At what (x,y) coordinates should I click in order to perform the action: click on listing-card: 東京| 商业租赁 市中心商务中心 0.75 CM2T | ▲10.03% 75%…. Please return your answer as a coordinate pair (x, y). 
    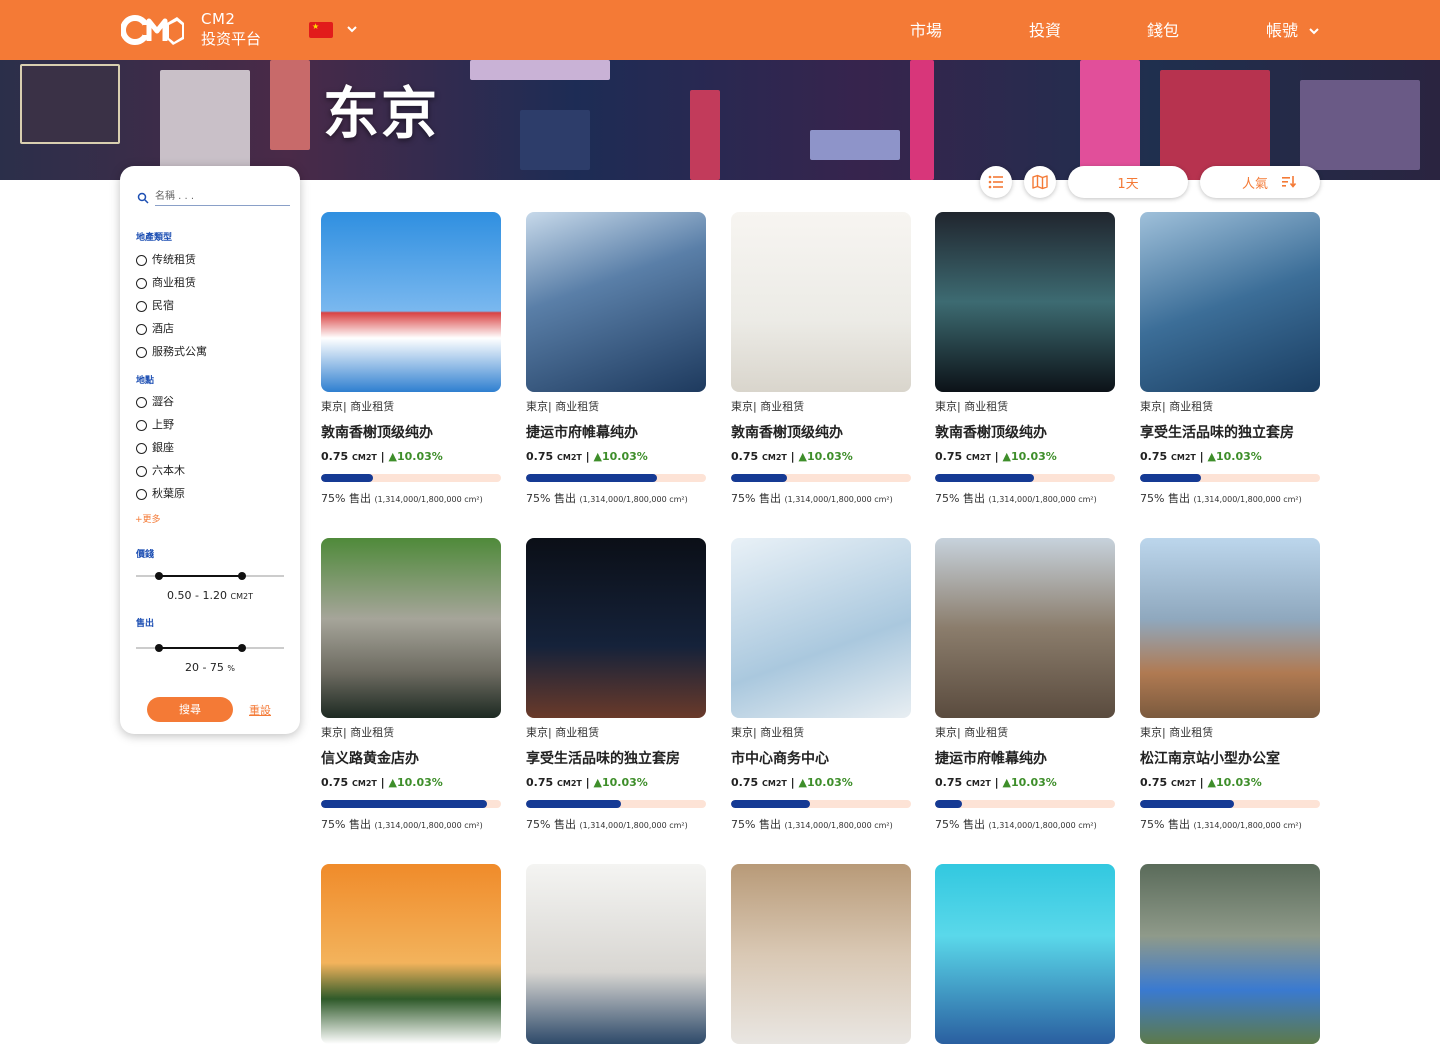
    Looking at the image, I should click on (821, 684).